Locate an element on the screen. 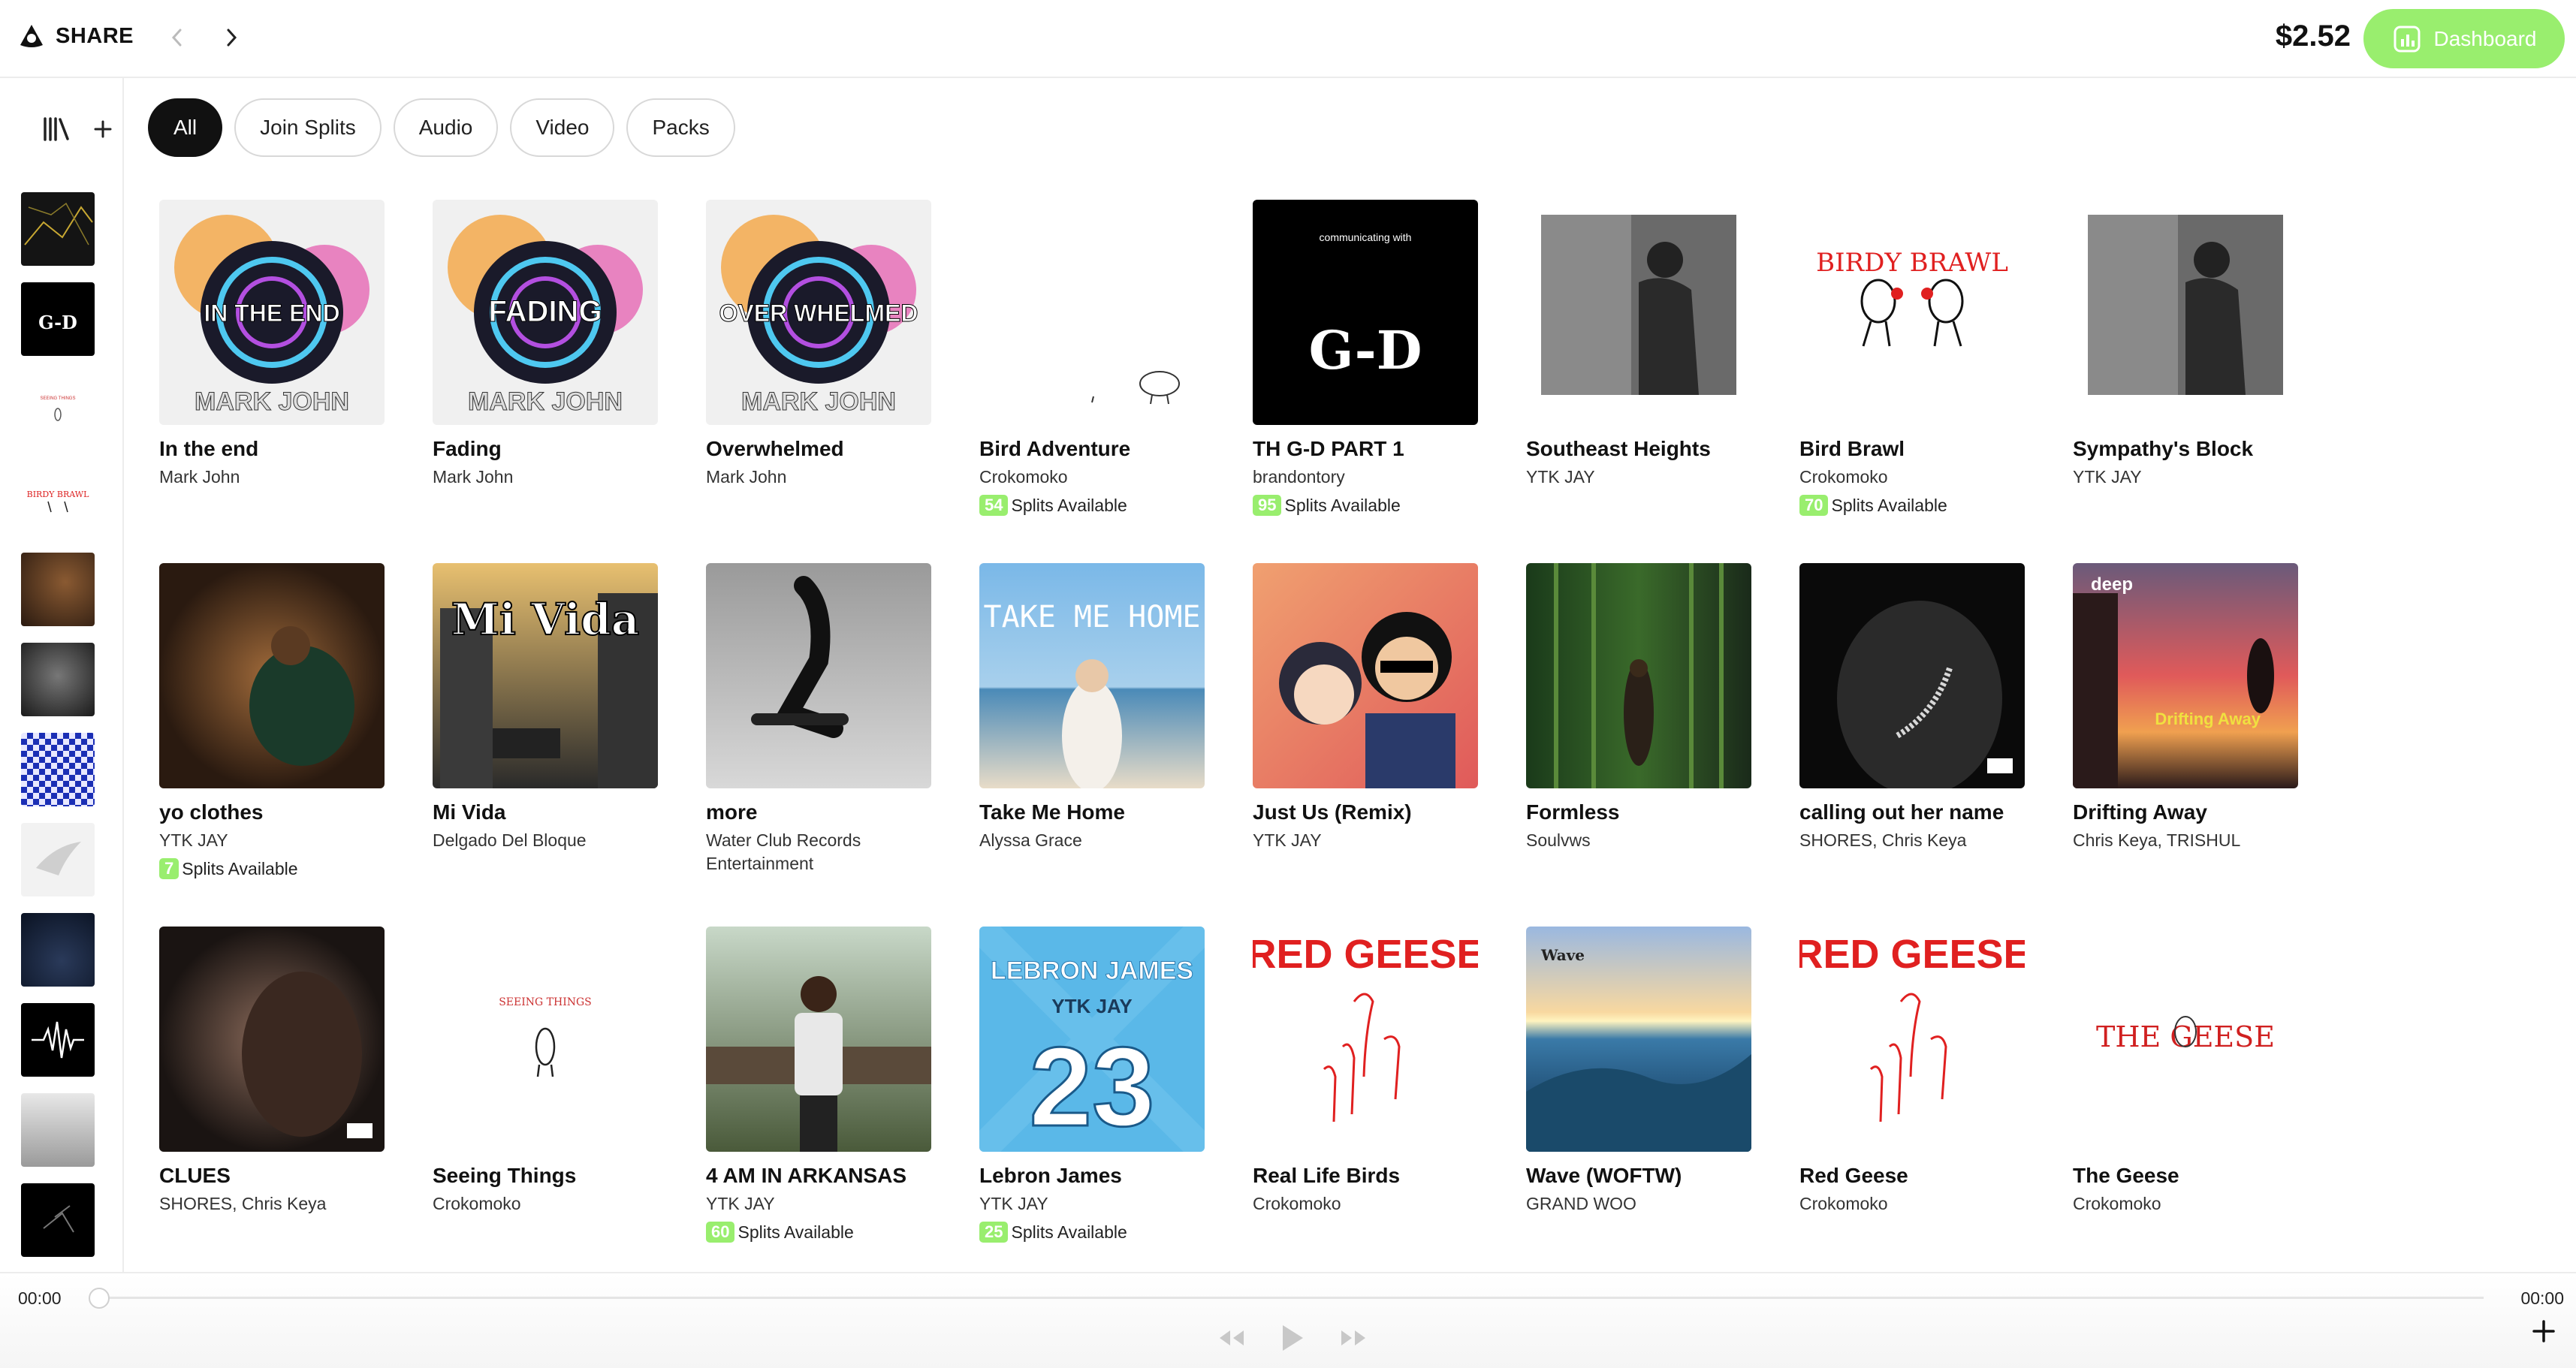 This screenshot has width=2576, height=1368. album-card: more Water Club Records Entertainment is located at coordinates (823, 719).